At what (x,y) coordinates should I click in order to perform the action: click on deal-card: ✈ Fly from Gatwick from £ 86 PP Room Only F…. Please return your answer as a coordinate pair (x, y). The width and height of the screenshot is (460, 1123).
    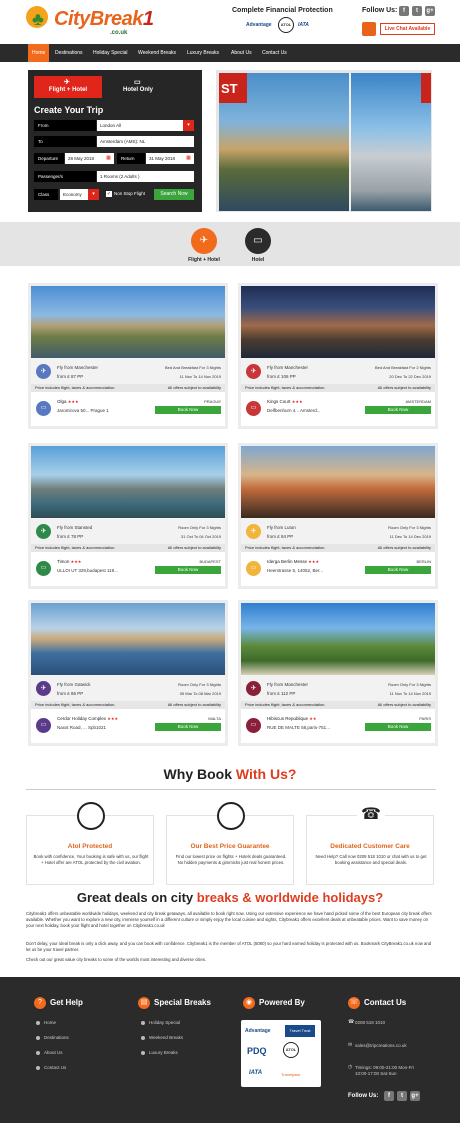
    Looking at the image, I should click on (128, 673).